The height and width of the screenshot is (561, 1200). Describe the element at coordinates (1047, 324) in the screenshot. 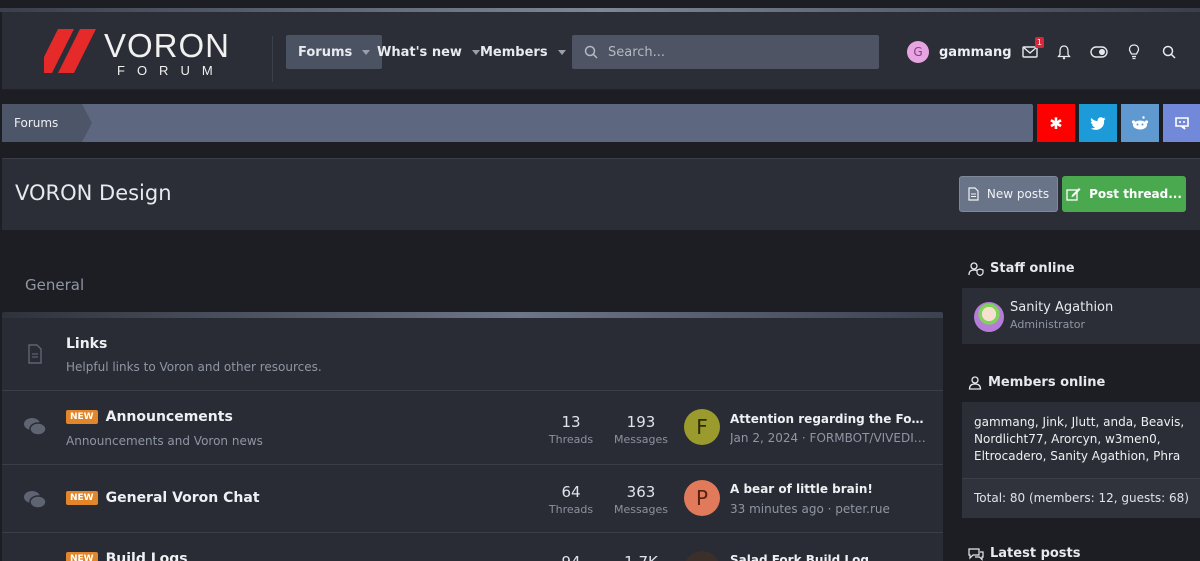

I see `staff-role: Administrator` at that location.